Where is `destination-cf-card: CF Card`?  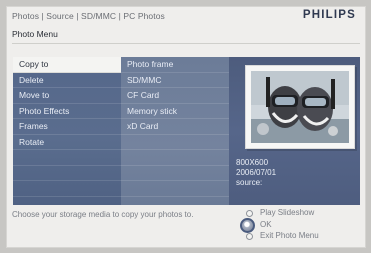 destination-cf-card: CF Card is located at coordinates (175, 96).